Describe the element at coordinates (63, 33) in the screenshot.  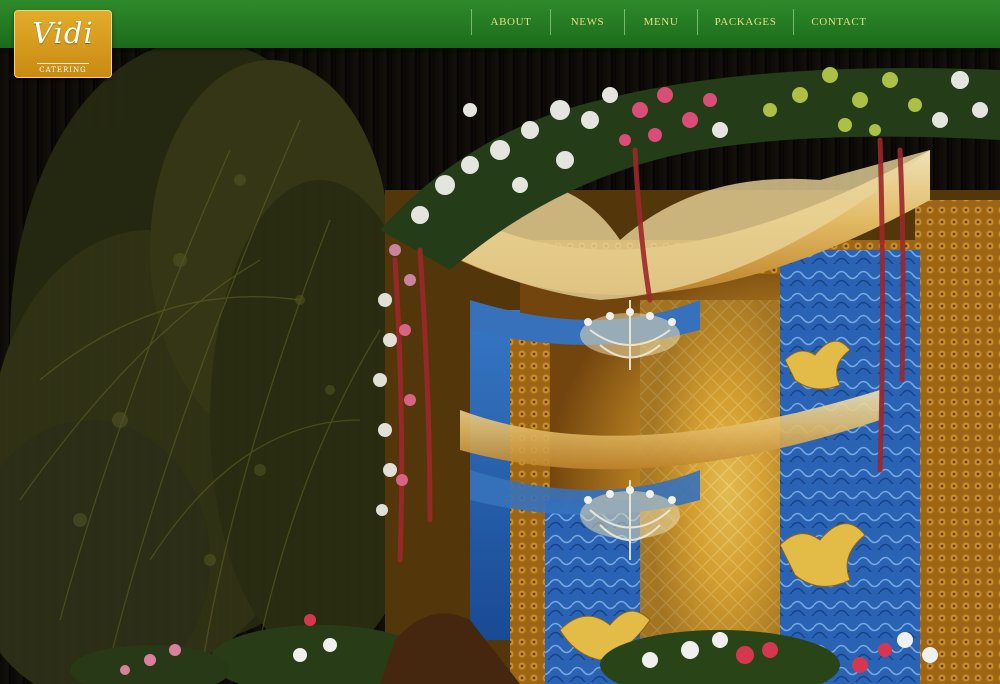
I see `logo-wordmark: Vidi` at that location.